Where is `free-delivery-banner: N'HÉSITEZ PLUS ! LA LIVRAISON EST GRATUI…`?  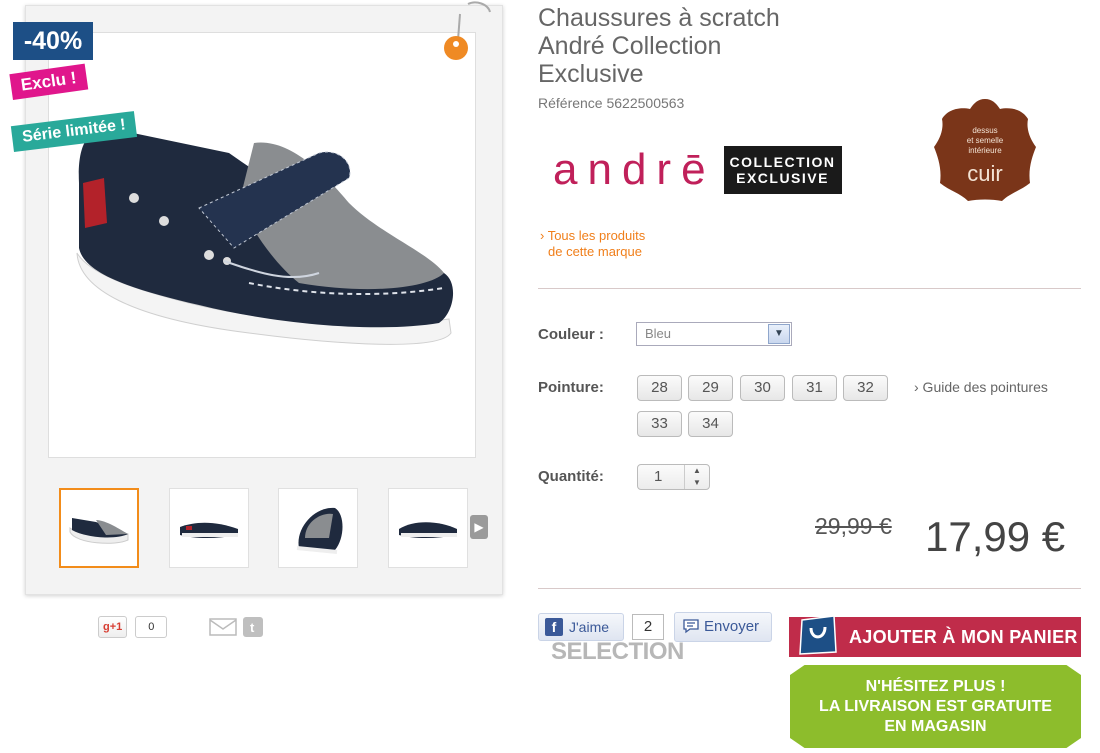 free-delivery-banner: N'HÉSITEZ PLUS ! LA LIVRAISON EST GRATUI… is located at coordinates (935, 706).